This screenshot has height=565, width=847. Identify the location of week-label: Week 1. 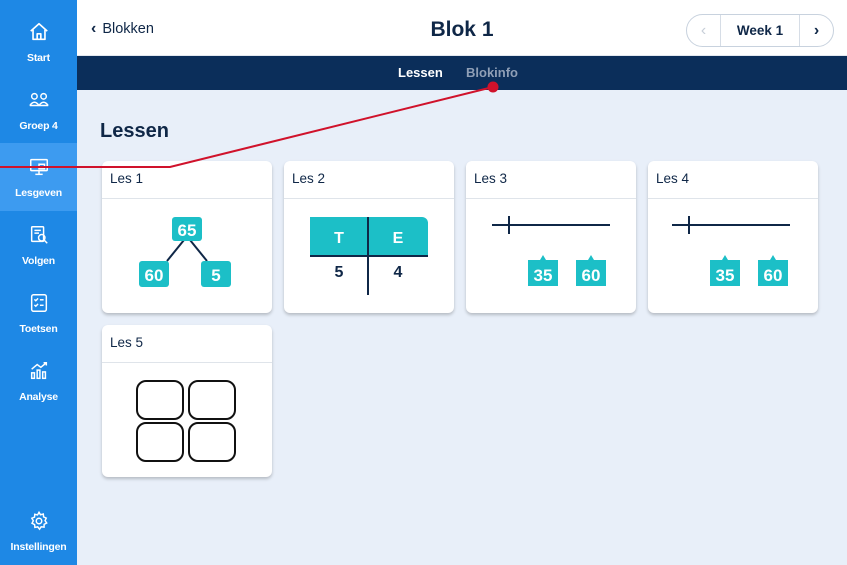
(760, 30).